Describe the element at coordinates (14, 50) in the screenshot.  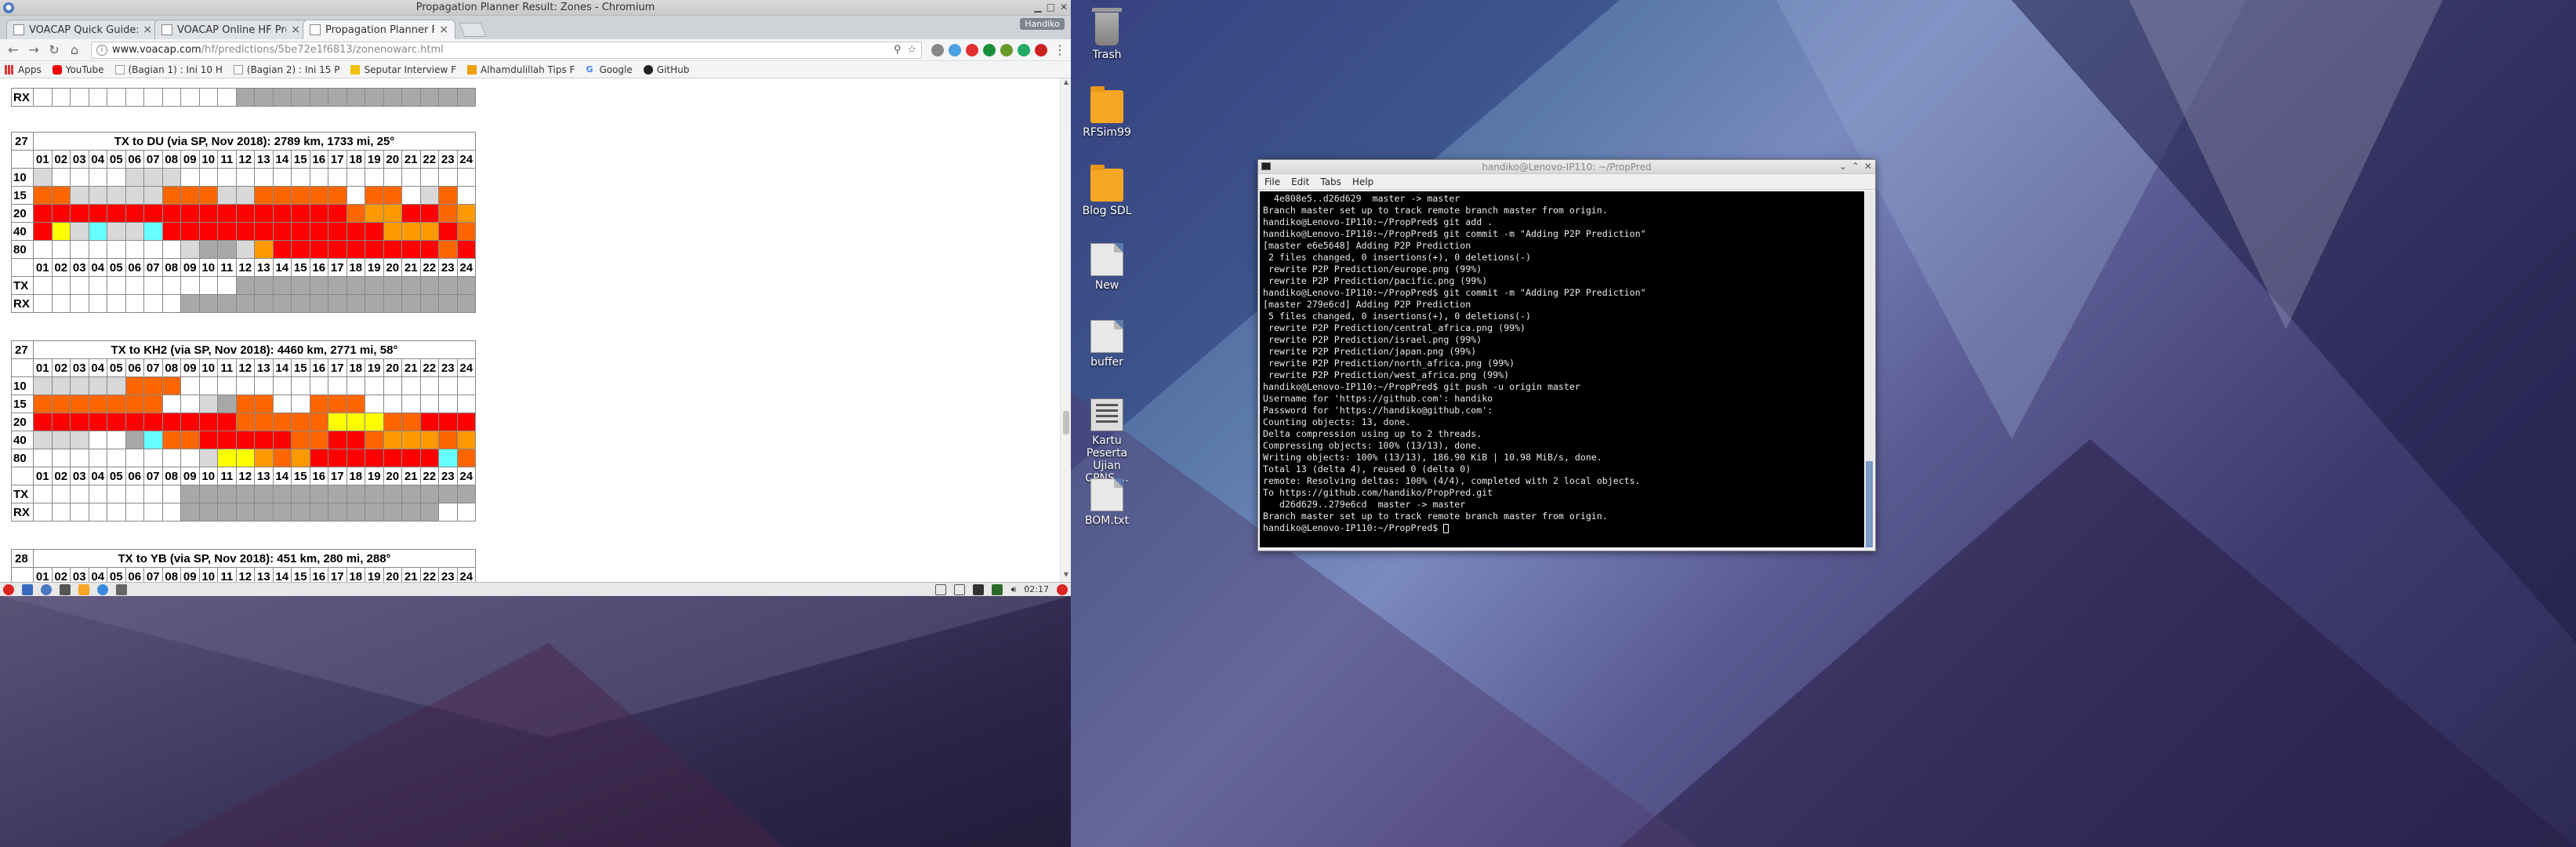
I see `back-icon: ←` at that location.